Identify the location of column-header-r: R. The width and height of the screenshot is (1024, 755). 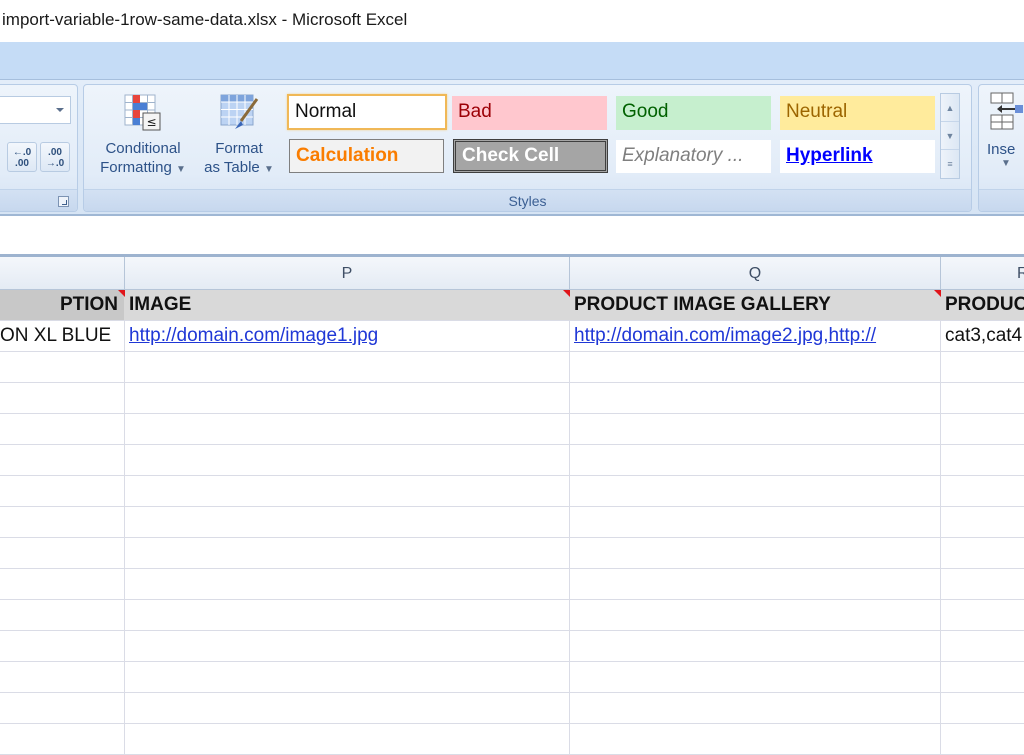
(982, 273).